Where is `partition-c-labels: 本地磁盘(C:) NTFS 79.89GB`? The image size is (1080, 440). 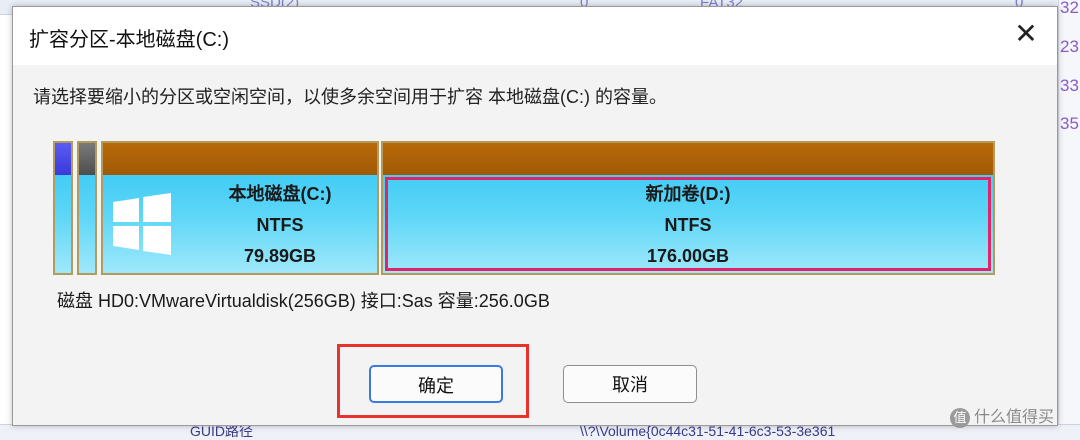 partition-c-labels: 本地磁盘(C:) NTFS 79.89GB is located at coordinates (280, 225).